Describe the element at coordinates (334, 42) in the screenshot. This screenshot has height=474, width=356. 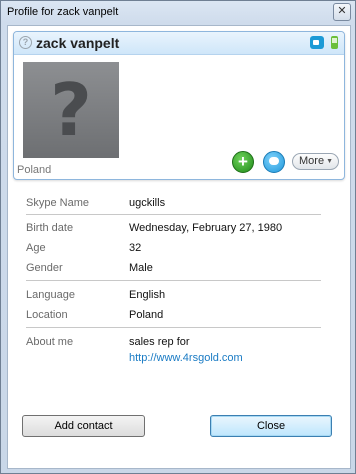
I see `mobile-phone-icon` at that location.